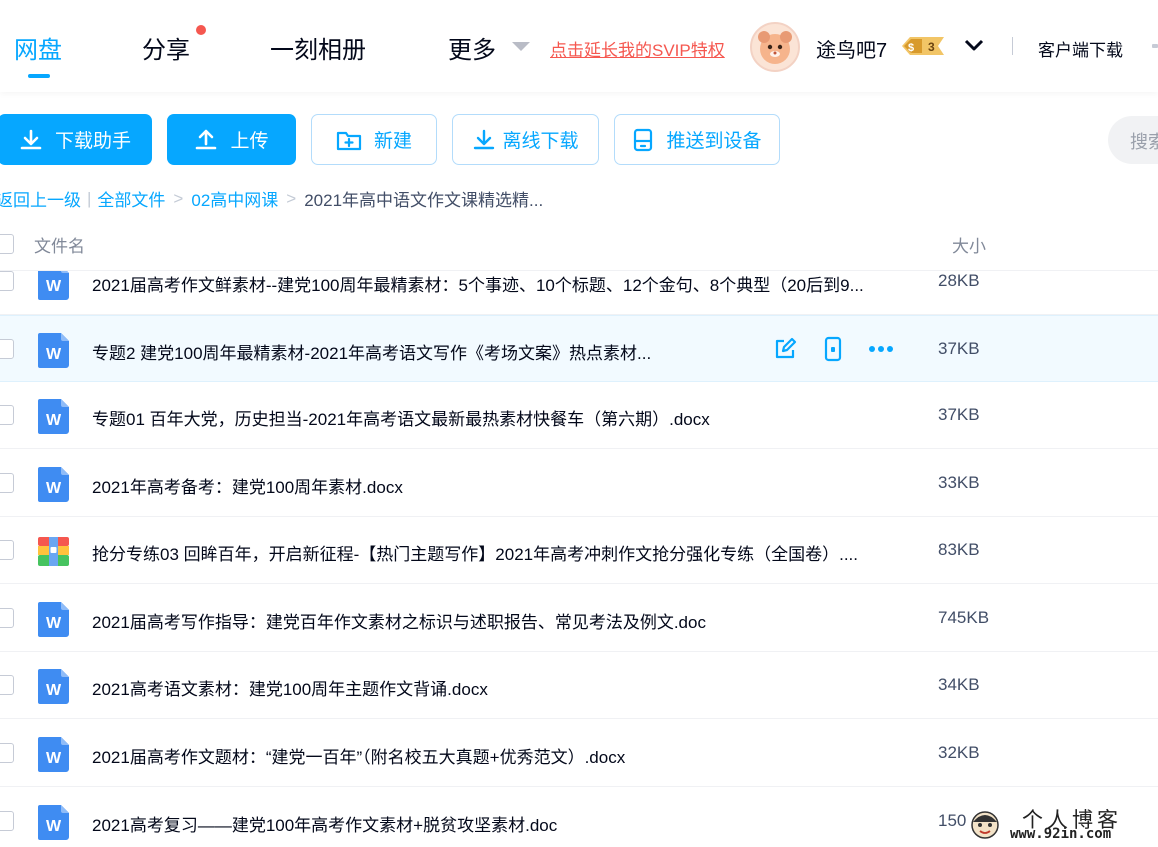 Image resolution: width=1158 pixels, height=847 pixels. What do you see at coordinates (59, 246) in the screenshot?
I see `column-header-name-label: 文件名` at bounding box center [59, 246].